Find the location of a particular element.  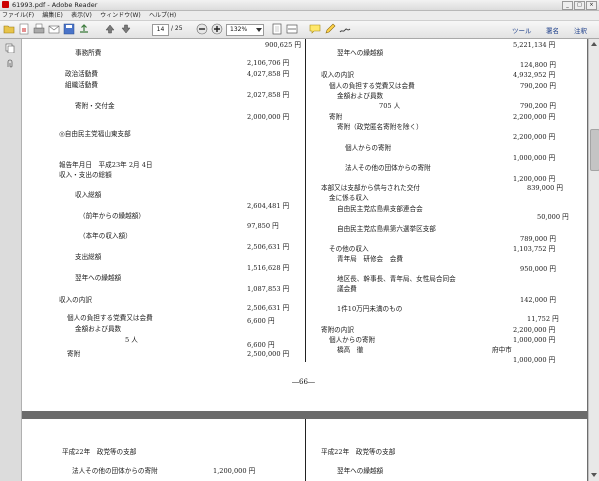

menu-window: ウィンドウ(W) is located at coordinates (120, 15).